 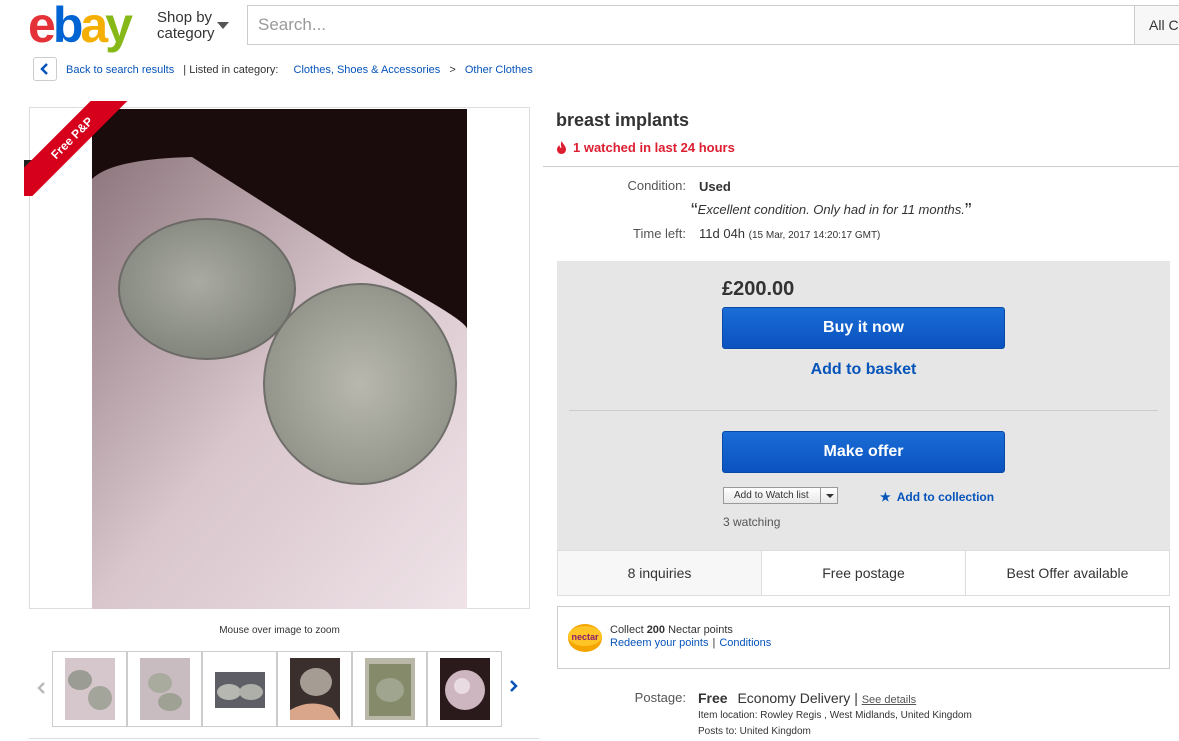 I want to click on category-label: category, so click(x=186, y=33).